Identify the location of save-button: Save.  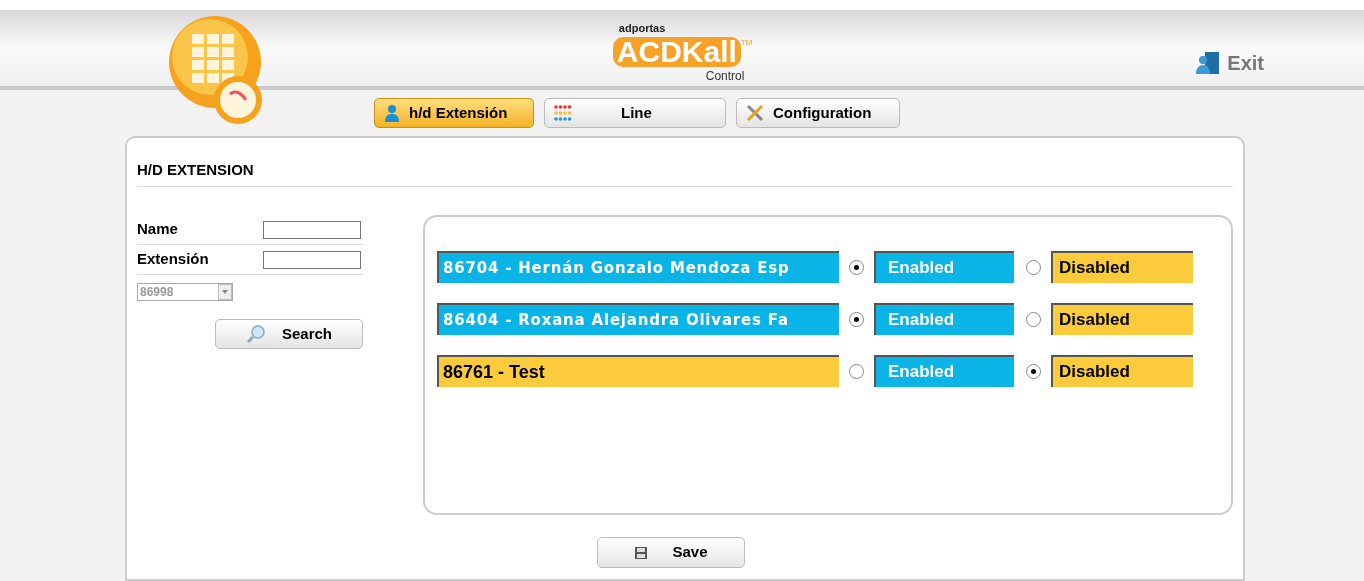
(671, 552).